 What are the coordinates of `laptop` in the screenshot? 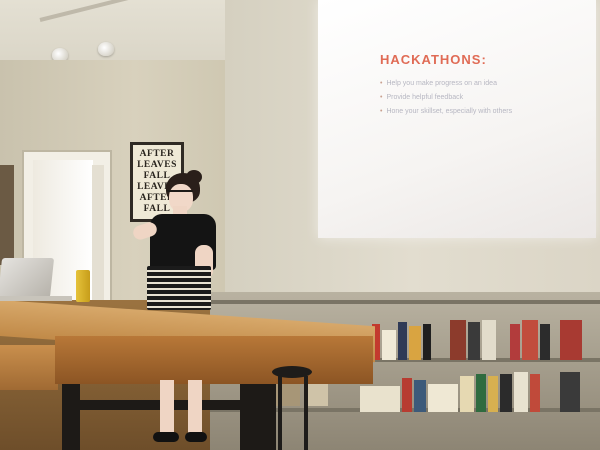 It's located at (27, 278).